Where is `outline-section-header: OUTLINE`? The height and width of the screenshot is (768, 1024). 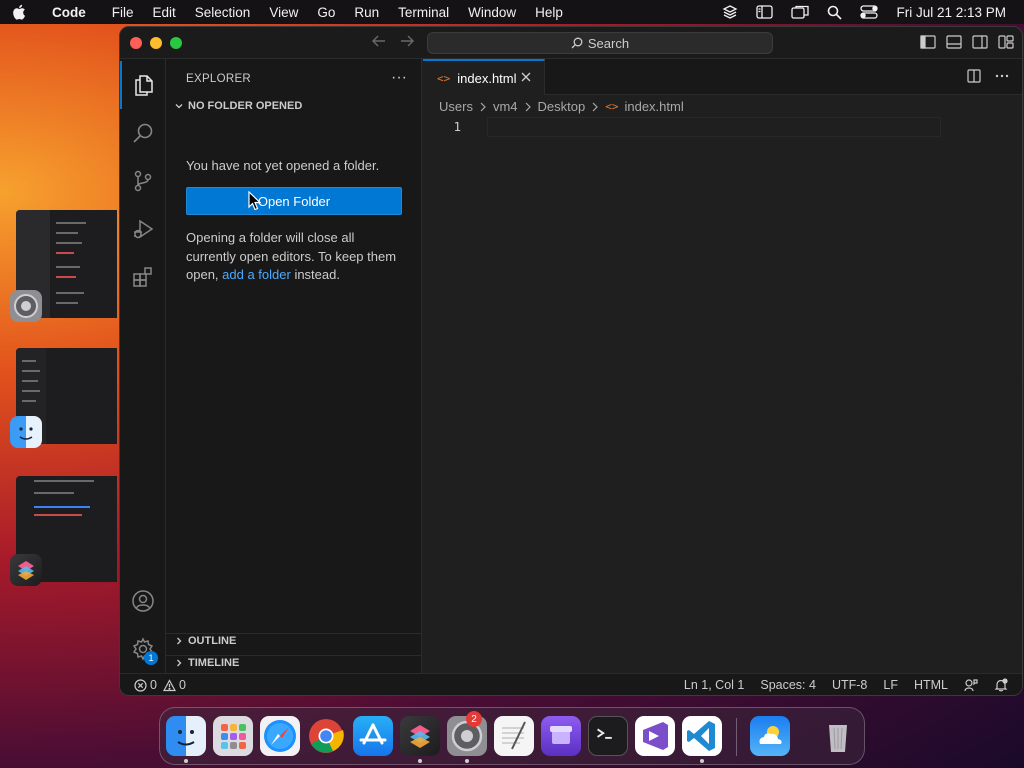 outline-section-header: OUTLINE is located at coordinates (204, 641).